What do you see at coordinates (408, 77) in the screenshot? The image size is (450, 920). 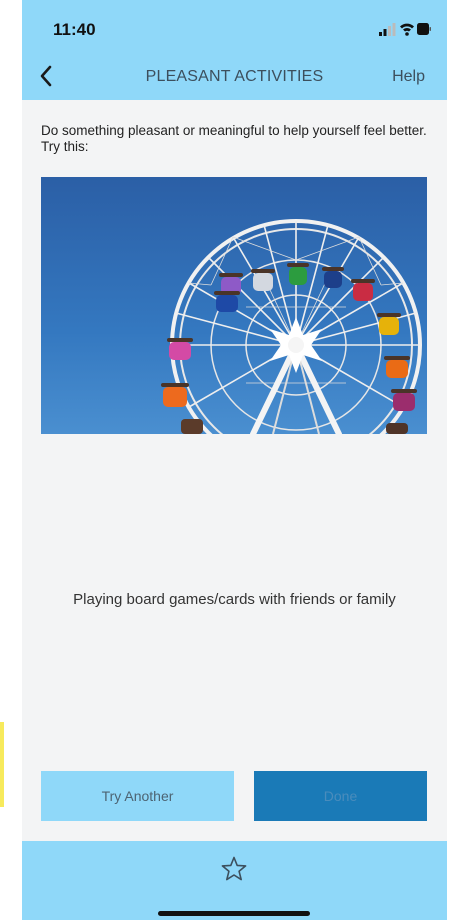 I see `help-button: Help` at bounding box center [408, 77].